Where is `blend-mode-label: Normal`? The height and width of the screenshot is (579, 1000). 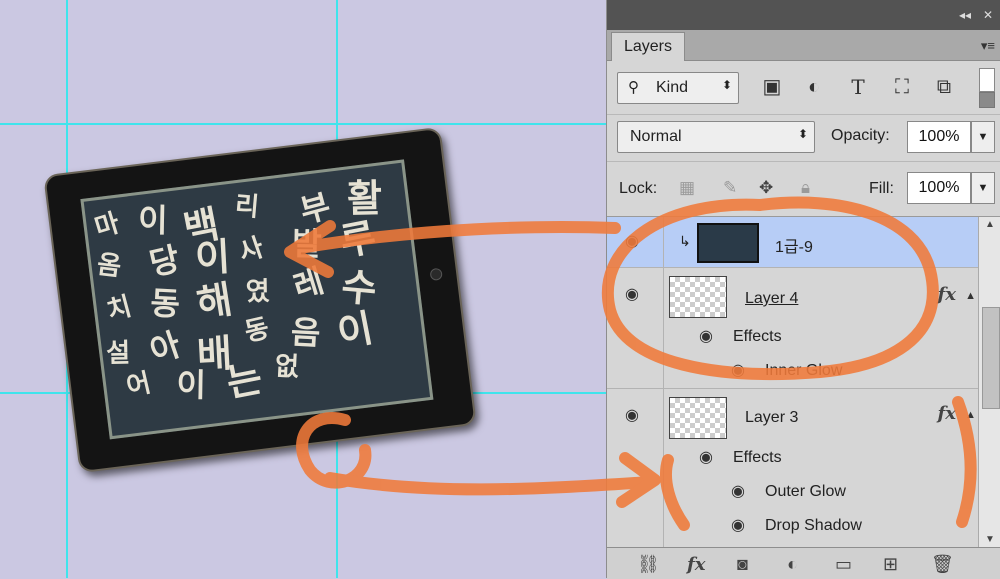
blend-mode-label: Normal is located at coordinates (656, 136).